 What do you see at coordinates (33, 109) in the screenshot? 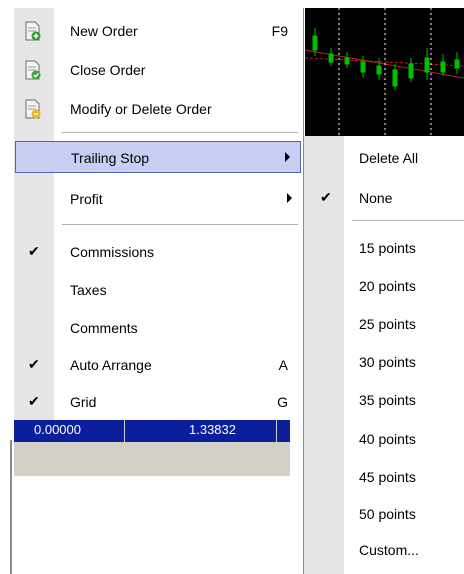
I see `modify-order-icon` at bounding box center [33, 109].